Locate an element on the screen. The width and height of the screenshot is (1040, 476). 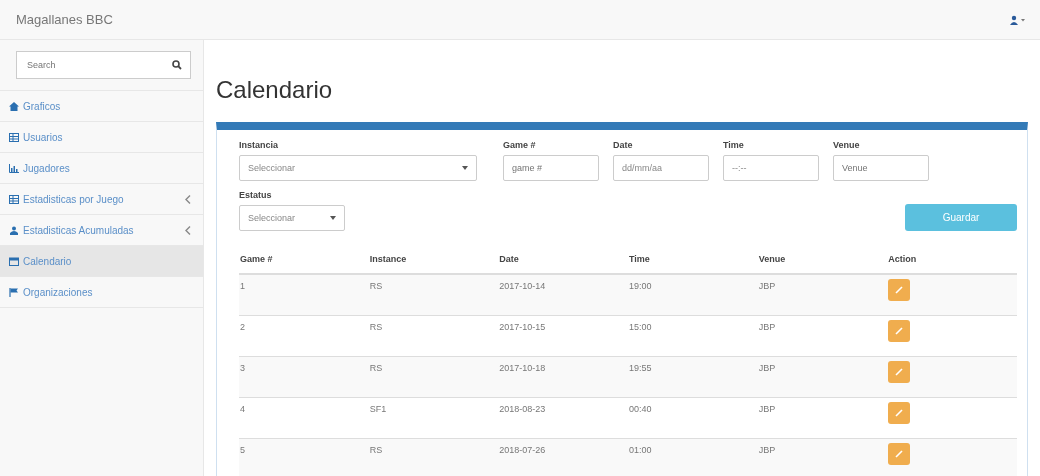
field-label: Venue is located at coordinates (847, 145).